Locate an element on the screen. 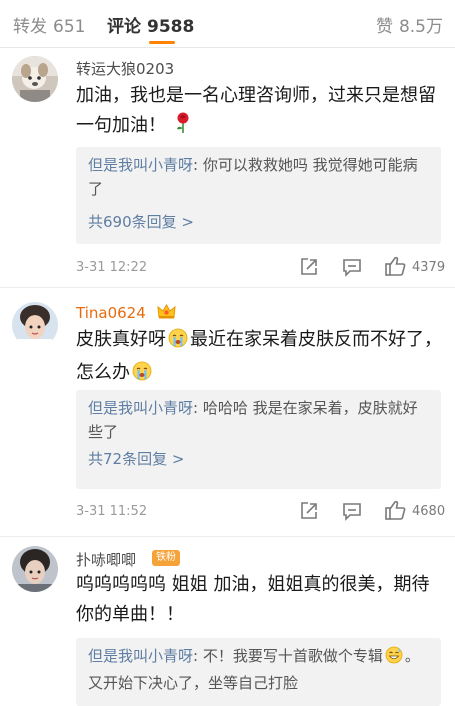 Image resolution: width=455 pixels, height=706 pixels. crown-icon is located at coordinates (166, 311).